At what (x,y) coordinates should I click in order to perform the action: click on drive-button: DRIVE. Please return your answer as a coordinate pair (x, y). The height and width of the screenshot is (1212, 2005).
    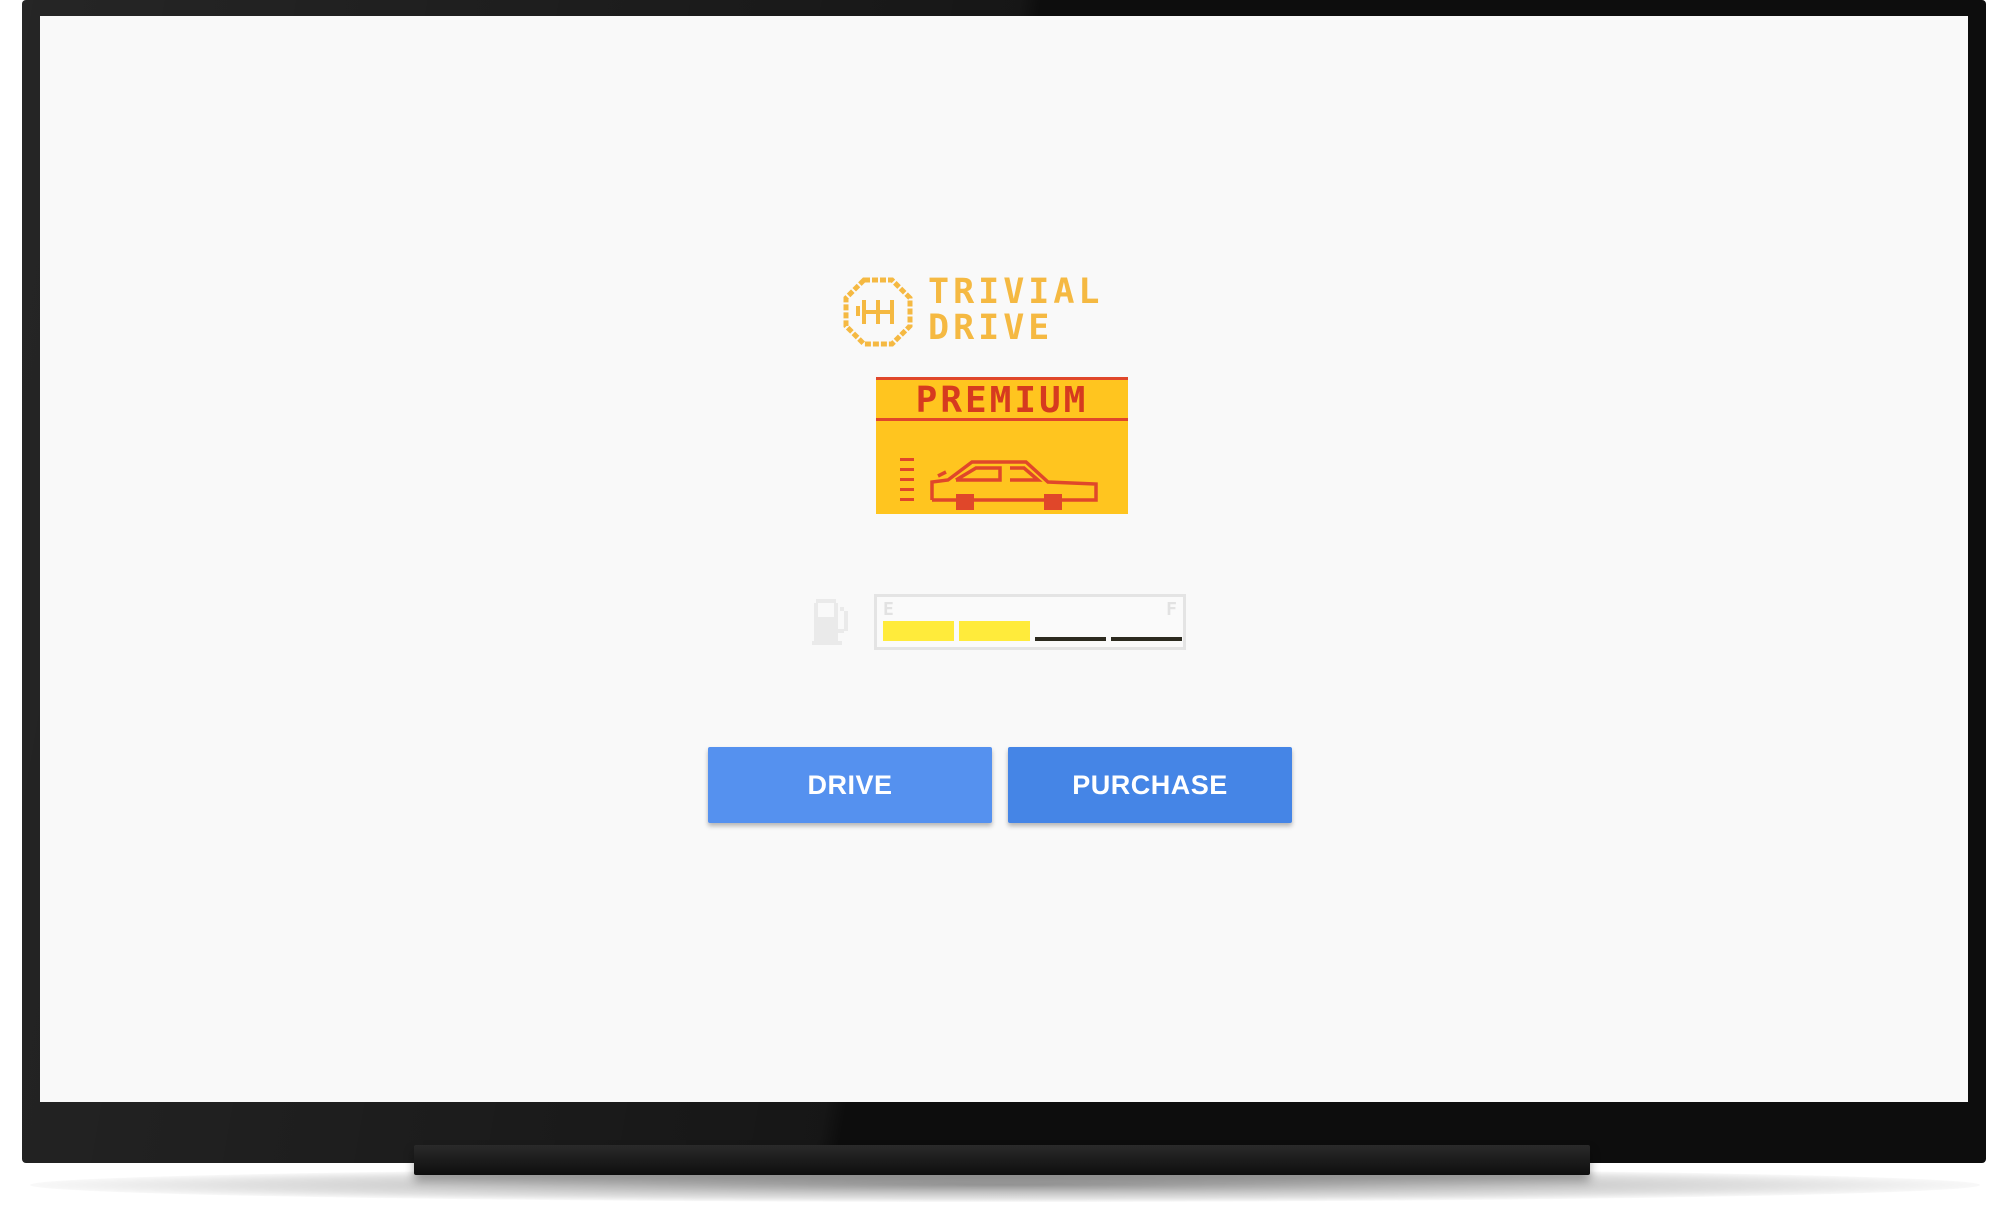
    Looking at the image, I should click on (850, 785).